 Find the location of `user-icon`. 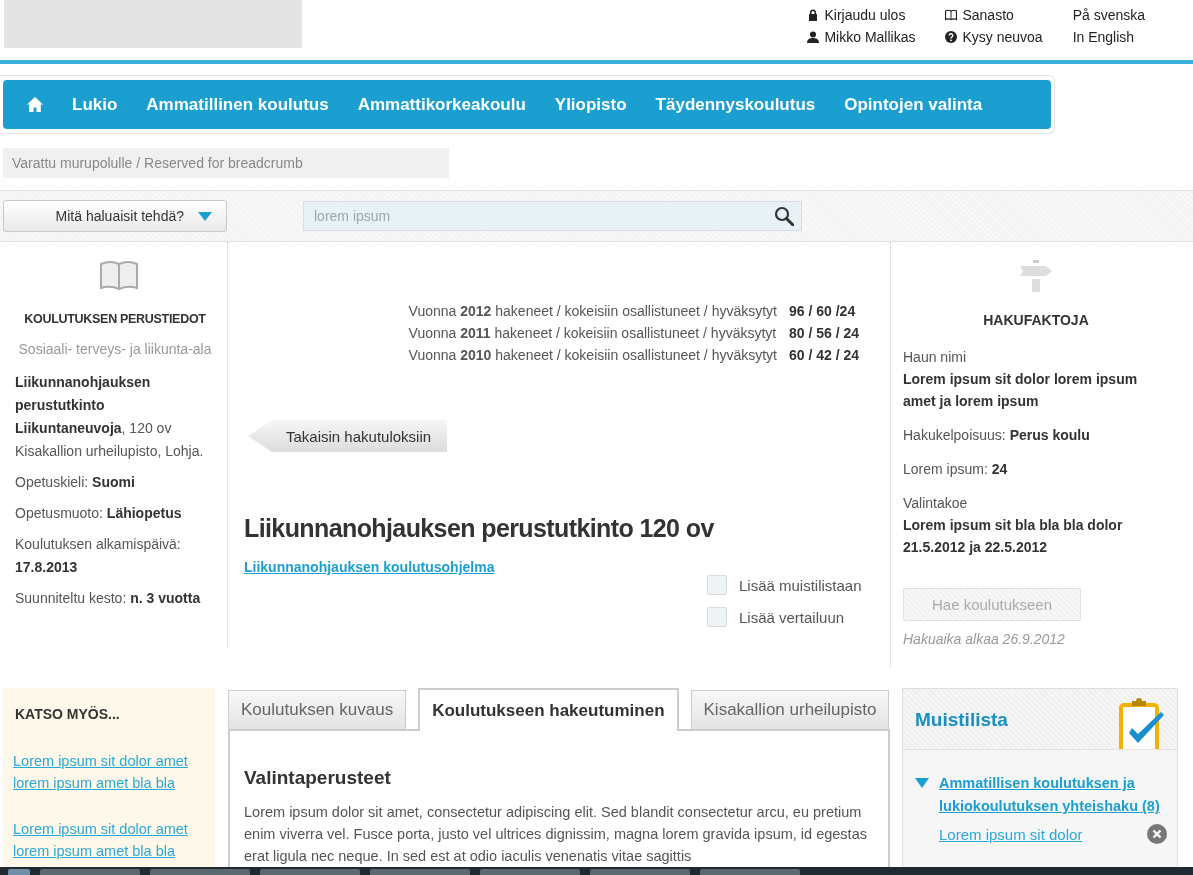

user-icon is located at coordinates (813, 37).